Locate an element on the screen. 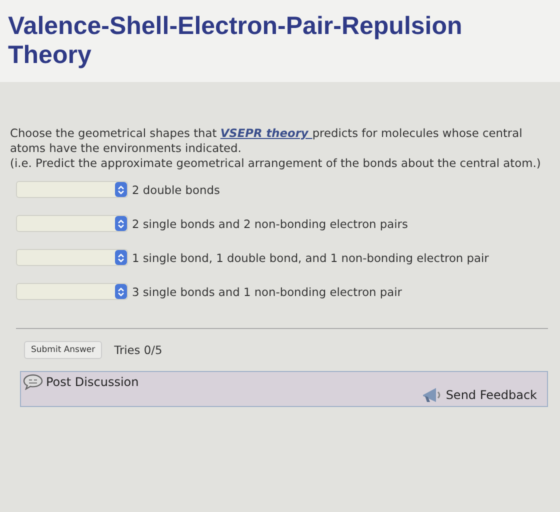 This screenshot has height=512, width=560. question-label: 3 single bonds and 1 non-bonding electron pair is located at coordinates (267, 291).